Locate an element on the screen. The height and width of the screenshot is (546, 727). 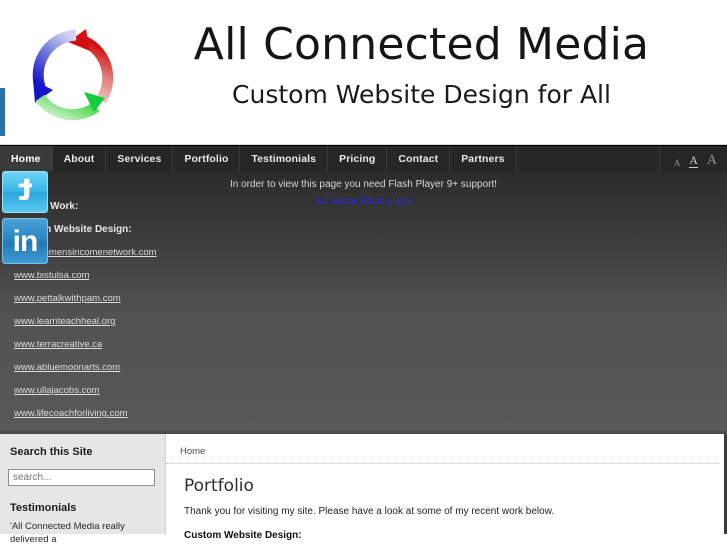
nav-item-portfolio: Portfolio is located at coordinates (207, 158).